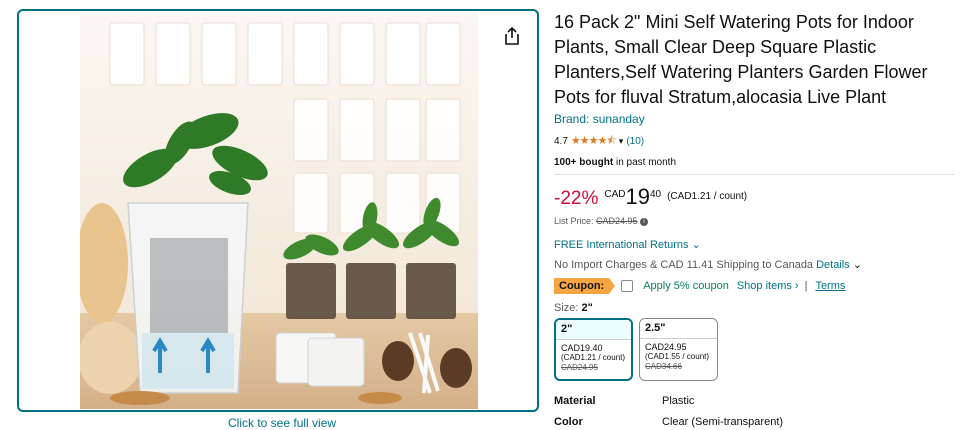  Describe the element at coordinates (833, 265) in the screenshot. I see `details-link: Details` at that location.